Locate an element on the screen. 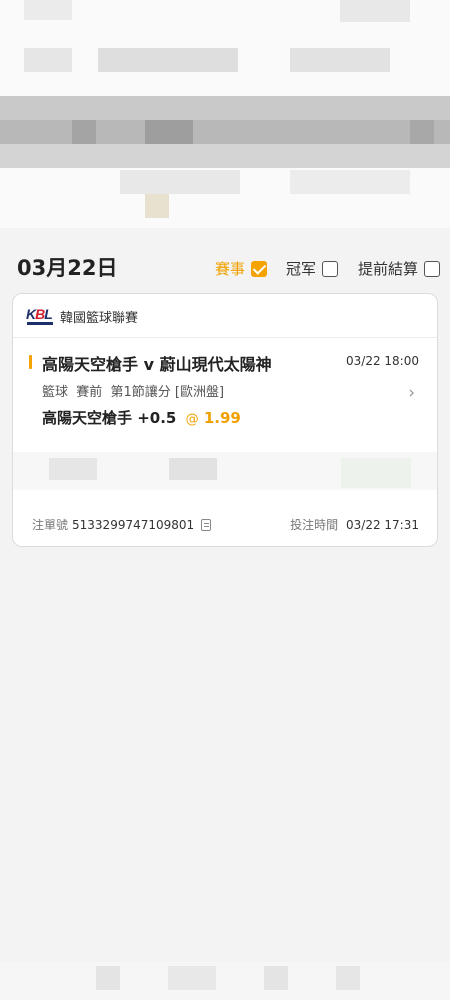  chevron-right-icon: › is located at coordinates (411, 393).